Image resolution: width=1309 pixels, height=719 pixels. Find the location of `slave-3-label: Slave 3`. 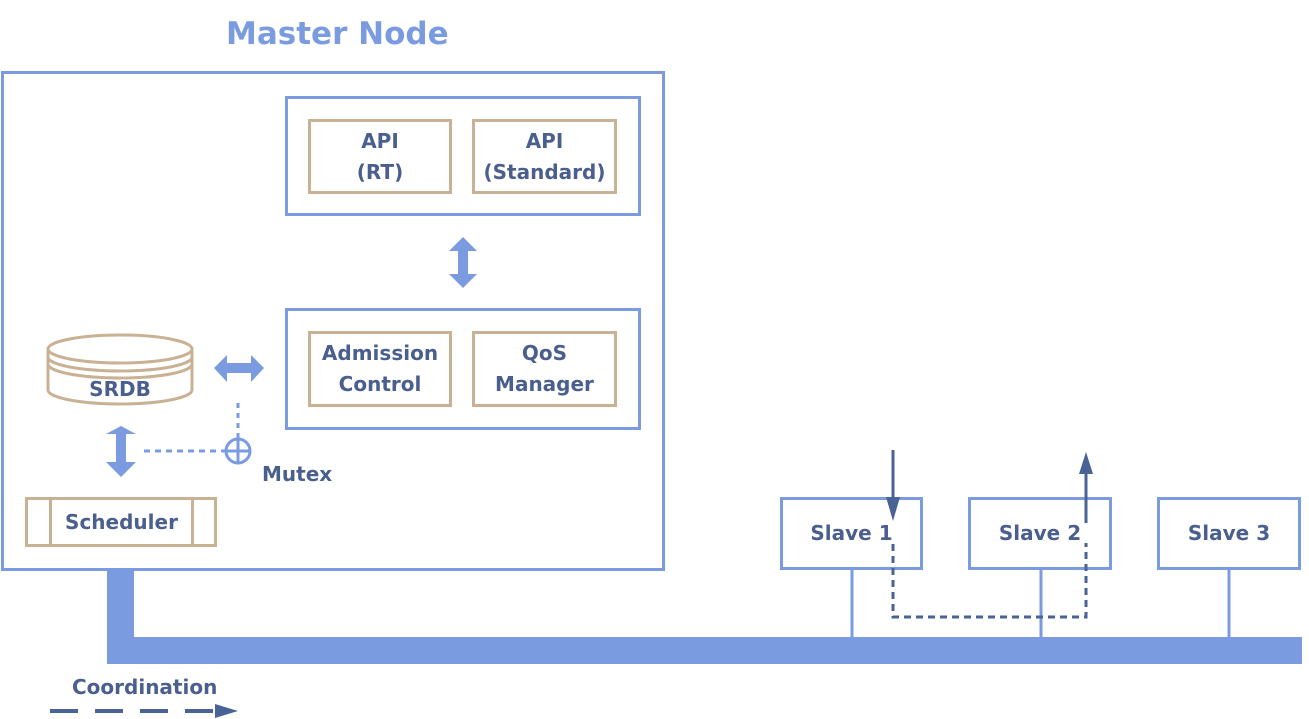

slave-3-label: Slave 3 is located at coordinates (1229, 533).